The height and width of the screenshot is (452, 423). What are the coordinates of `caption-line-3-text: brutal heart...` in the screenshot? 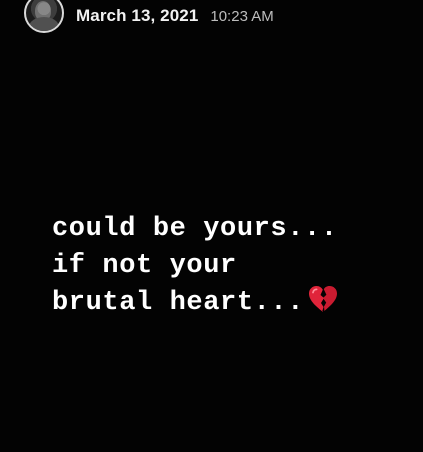 It's located at (178, 303).